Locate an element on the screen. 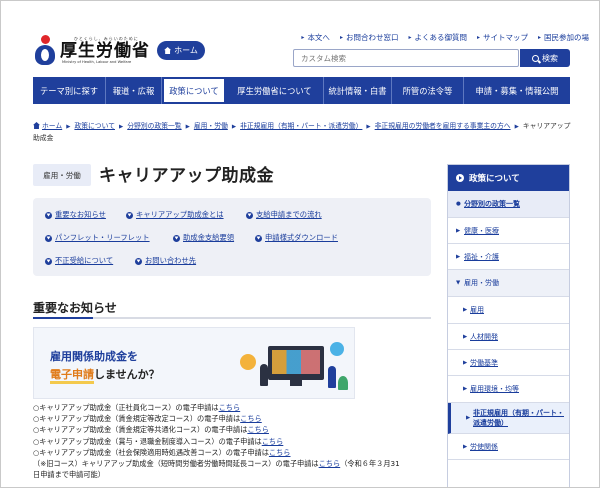 The height and width of the screenshot is (488, 600). search-button: 検索 is located at coordinates (545, 58).